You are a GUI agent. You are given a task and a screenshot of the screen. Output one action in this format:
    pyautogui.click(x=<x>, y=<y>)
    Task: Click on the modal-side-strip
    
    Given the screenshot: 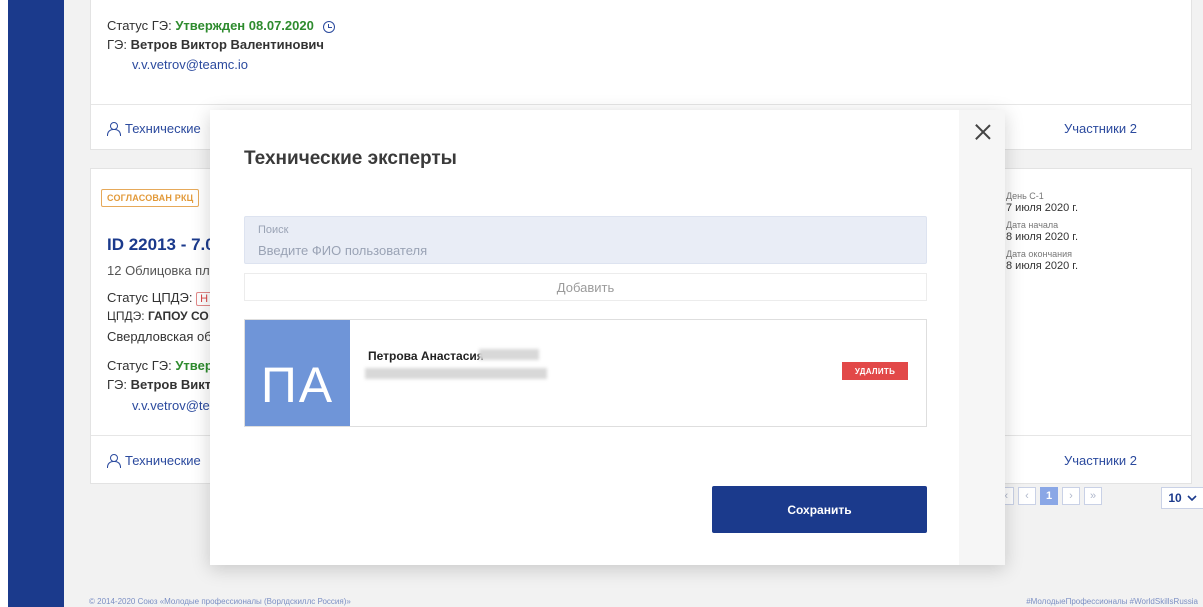 What is the action you would take?
    pyautogui.click(x=982, y=337)
    